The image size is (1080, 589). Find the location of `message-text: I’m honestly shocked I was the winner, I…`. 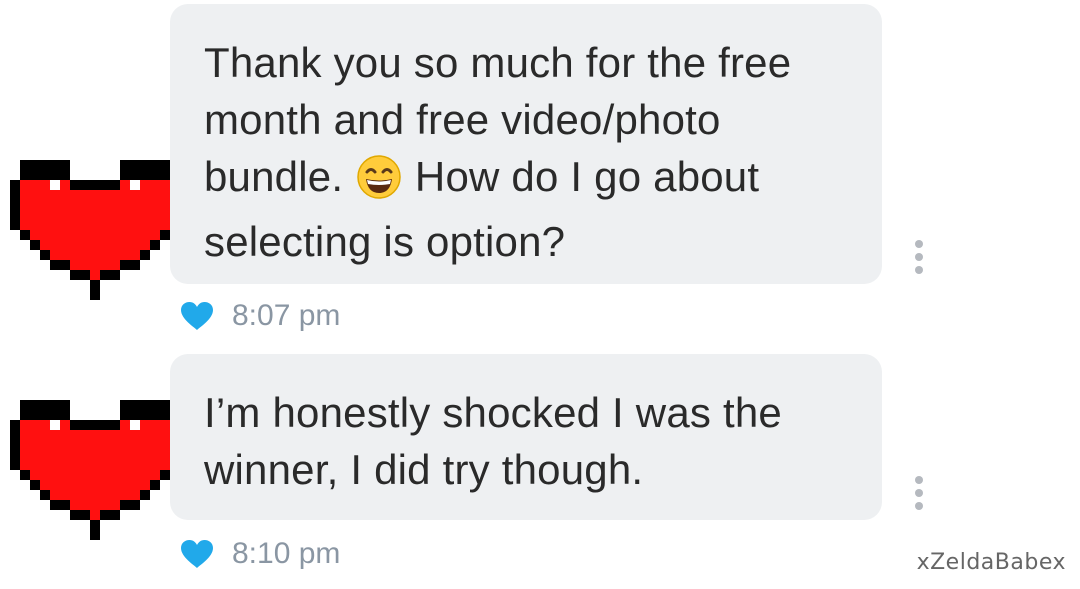

message-text: I’m honestly shocked I was the winner, I… is located at coordinates (493, 441).